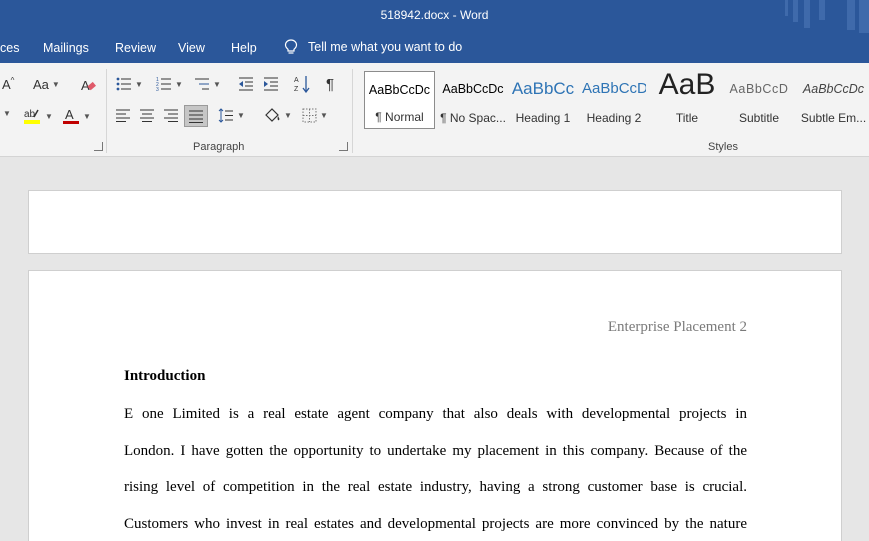 Image resolution: width=869 pixels, height=541 pixels. I want to click on tab-review: Review, so click(135, 48).